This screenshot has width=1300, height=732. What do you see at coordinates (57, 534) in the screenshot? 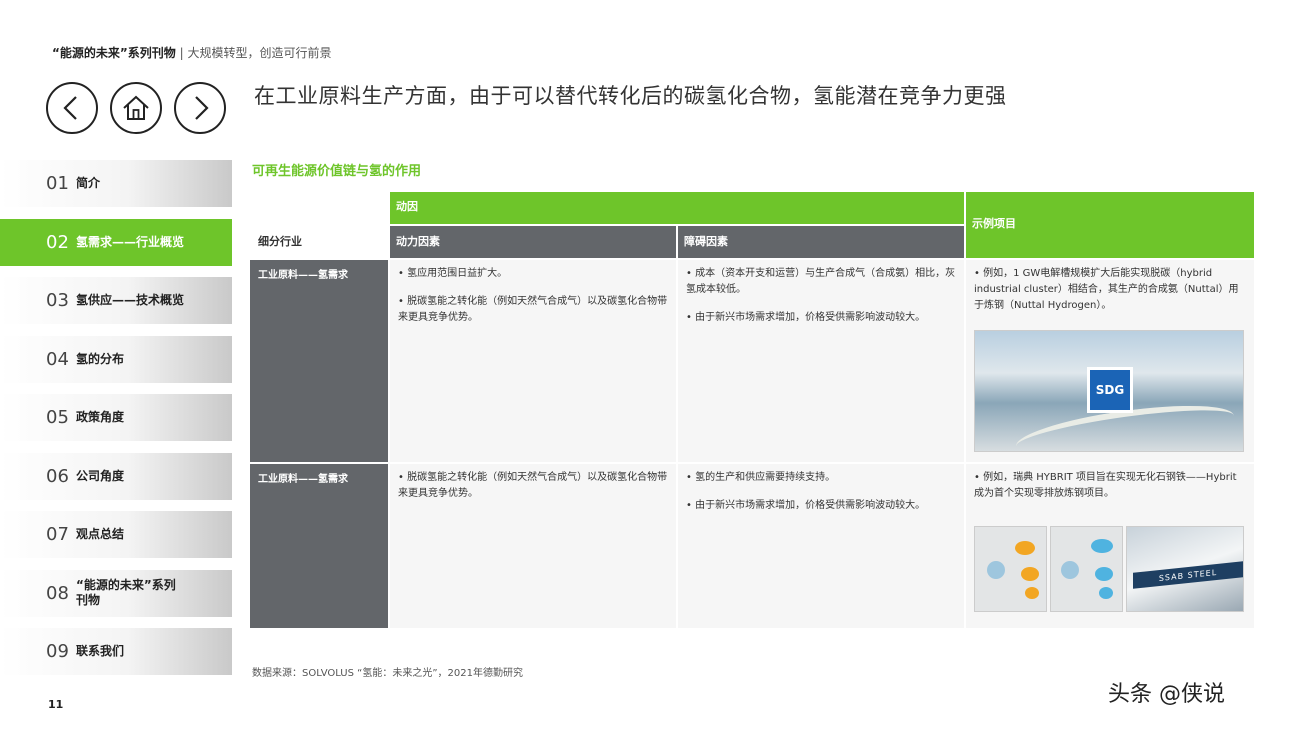
I see `sidebar-item-number: 07` at bounding box center [57, 534].